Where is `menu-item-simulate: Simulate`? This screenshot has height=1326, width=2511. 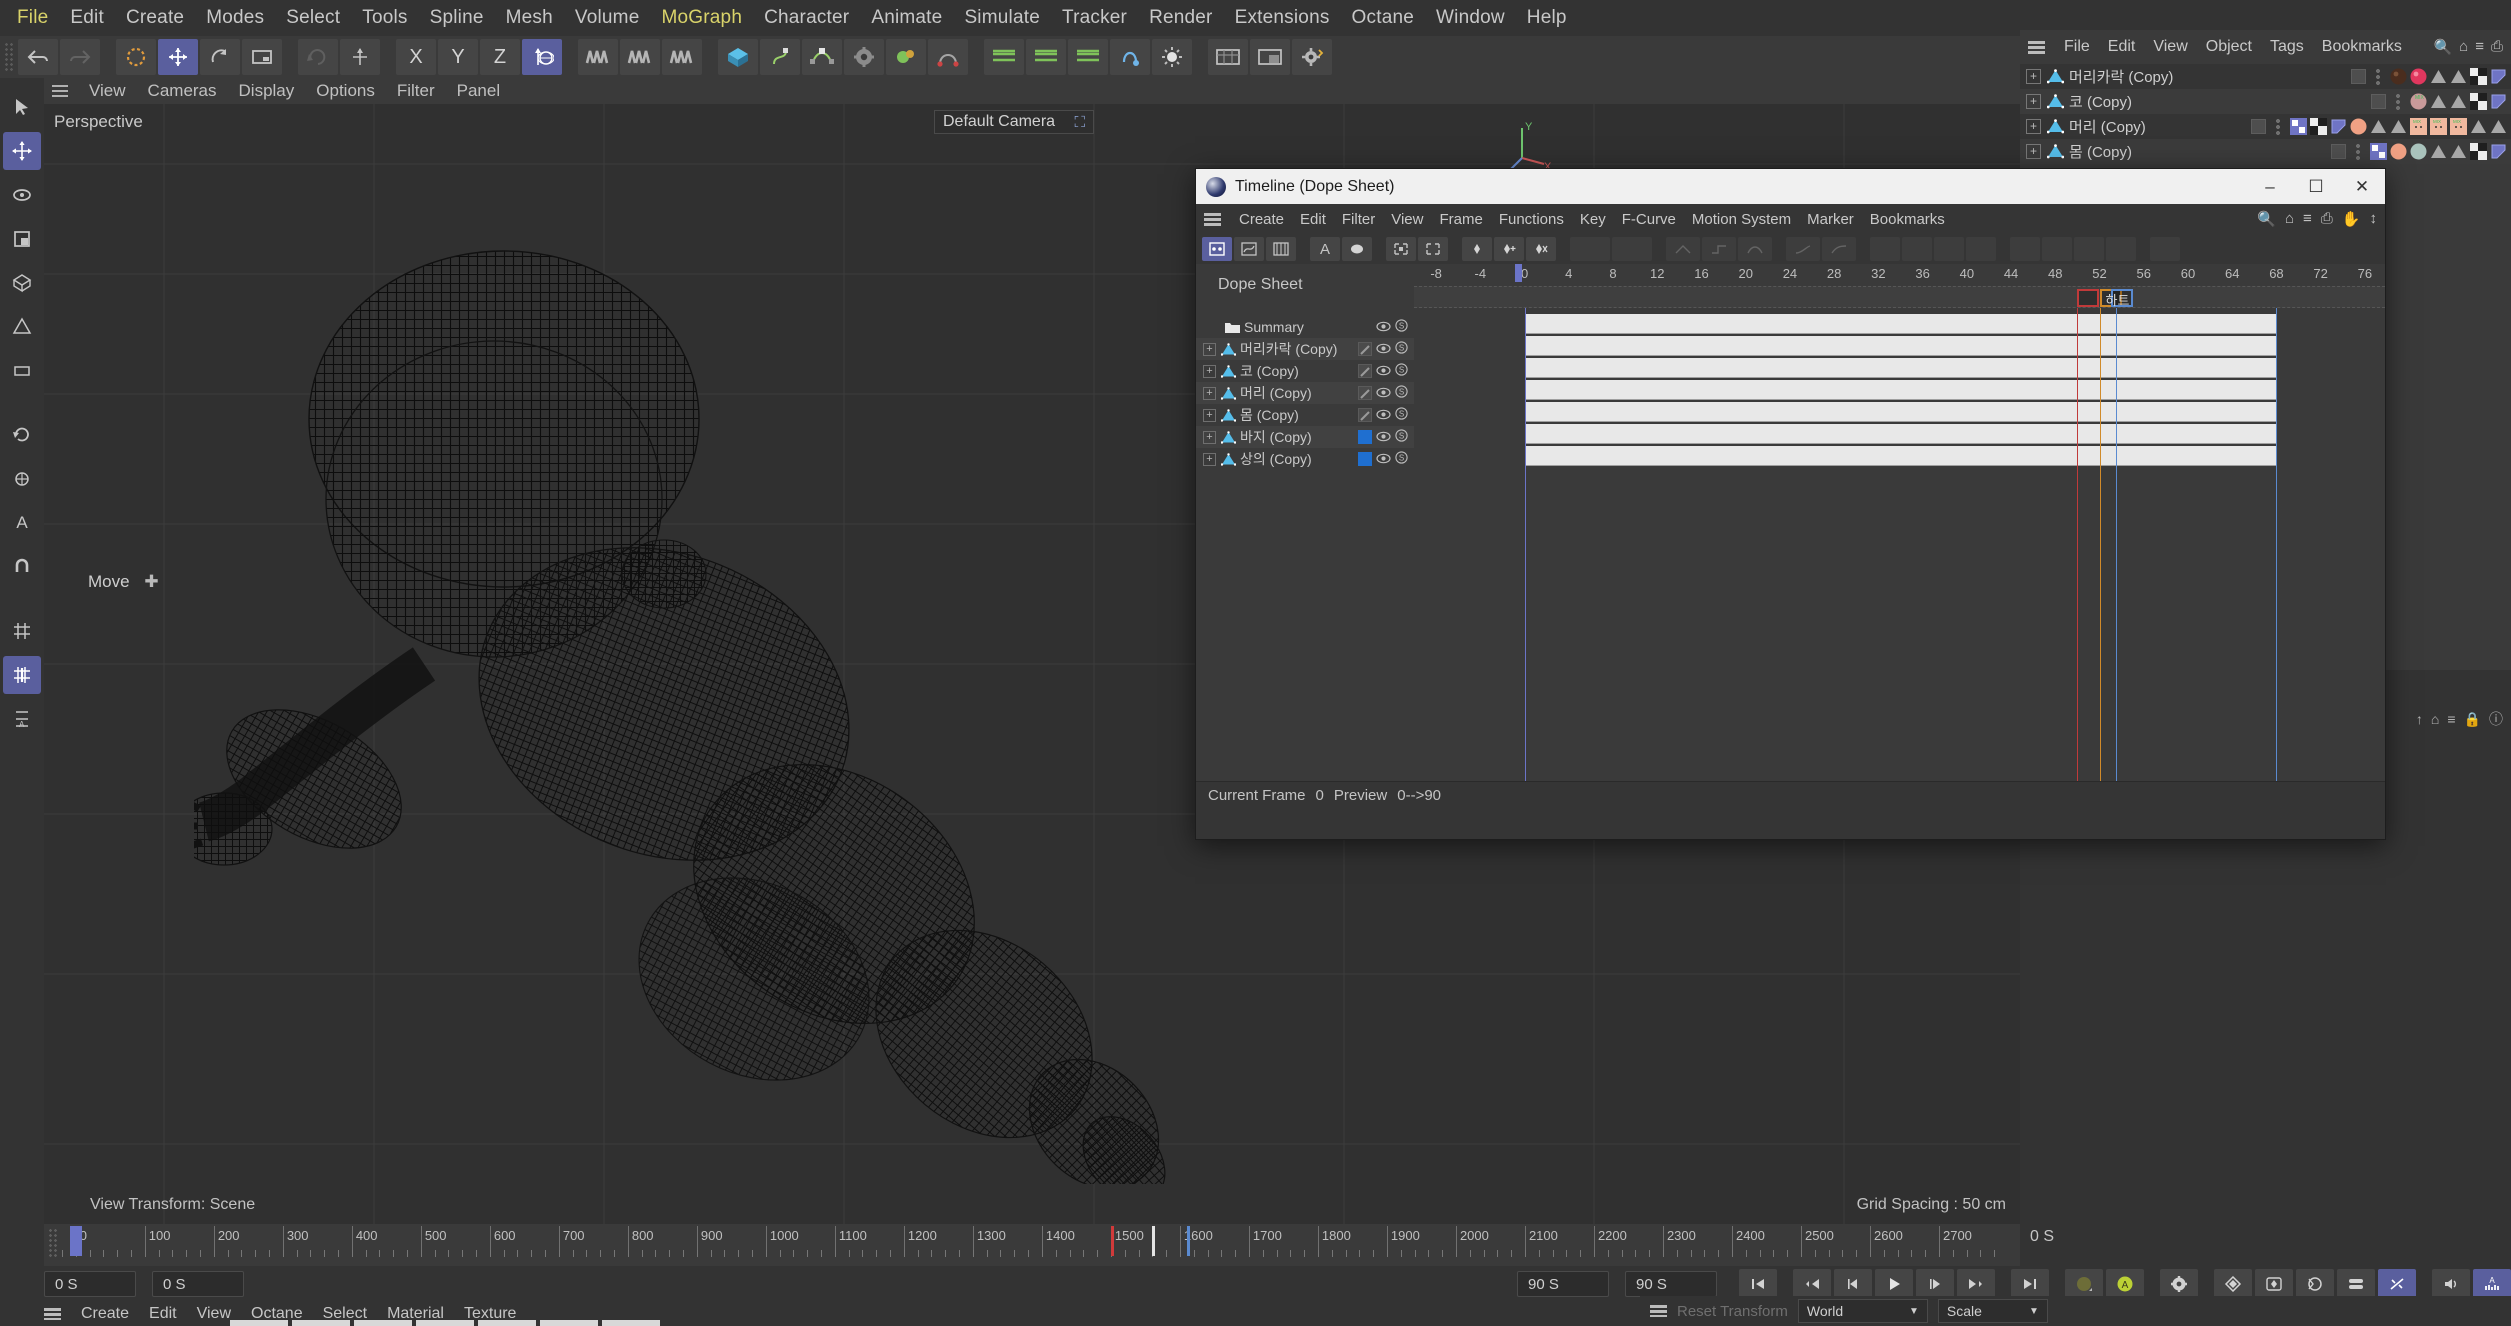
menu-item-simulate: Simulate is located at coordinates (1002, 18).